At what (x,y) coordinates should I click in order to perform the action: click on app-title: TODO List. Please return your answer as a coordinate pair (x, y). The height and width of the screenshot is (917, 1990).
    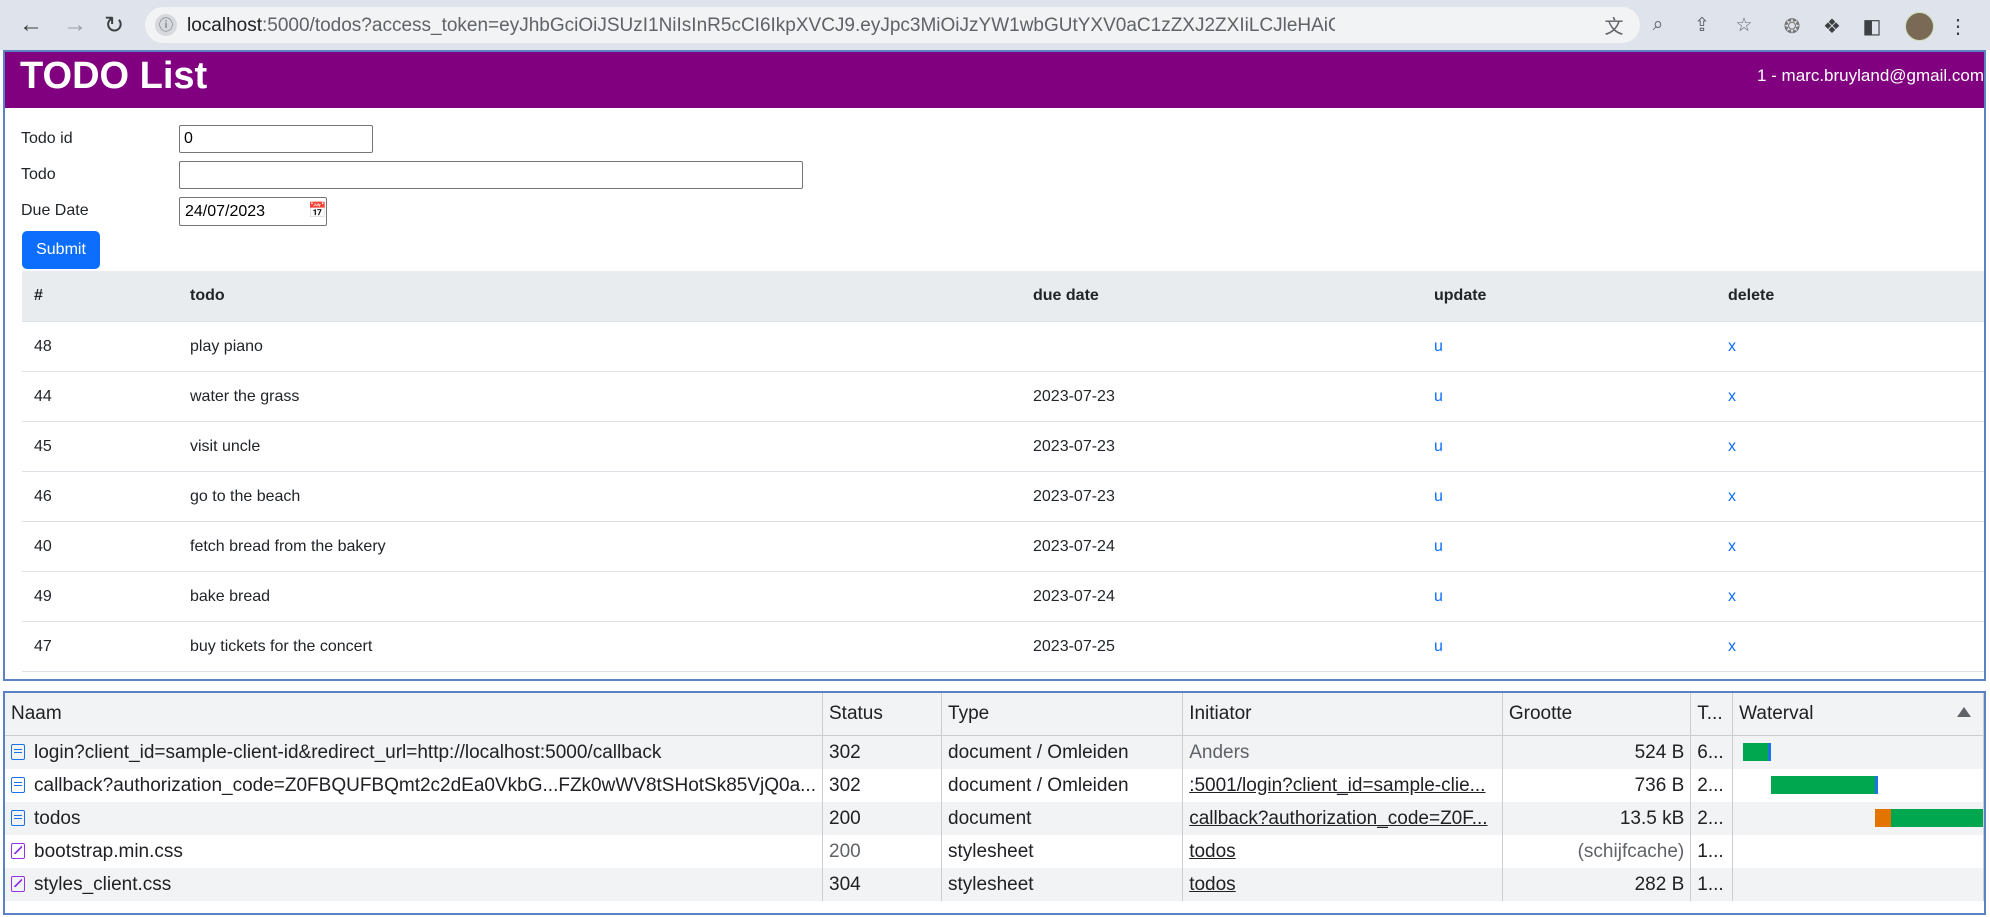
    Looking at the image, I should click on (114, 76).